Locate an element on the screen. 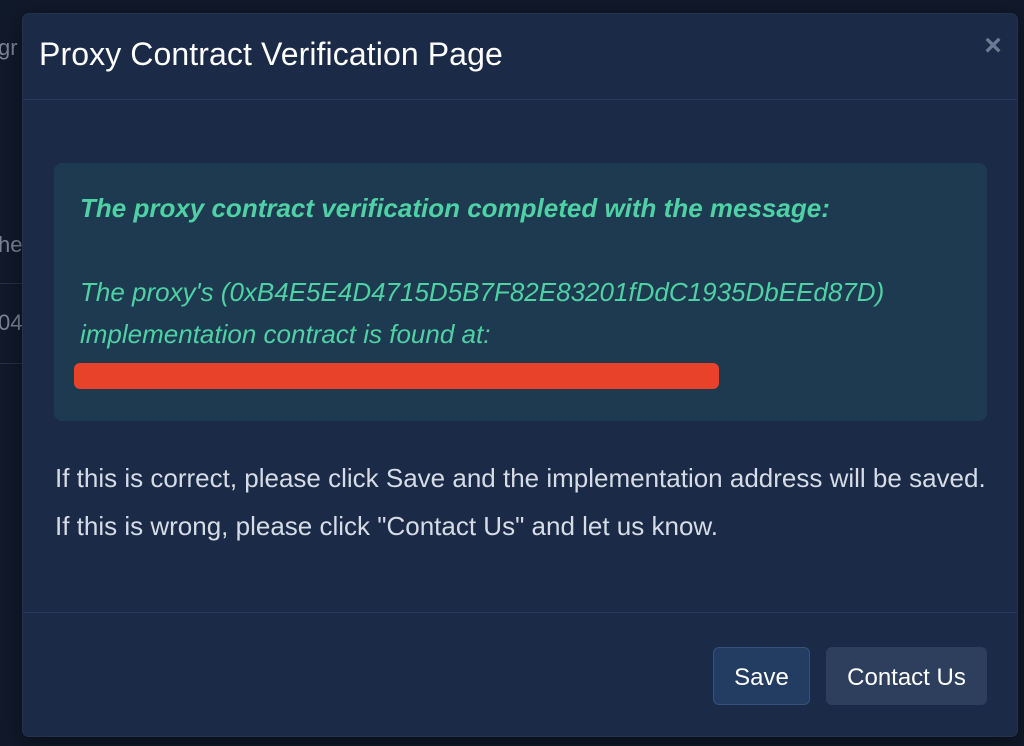 The image size is (1024, 746). modal-footer-divider is located at coordinates (520, 612).